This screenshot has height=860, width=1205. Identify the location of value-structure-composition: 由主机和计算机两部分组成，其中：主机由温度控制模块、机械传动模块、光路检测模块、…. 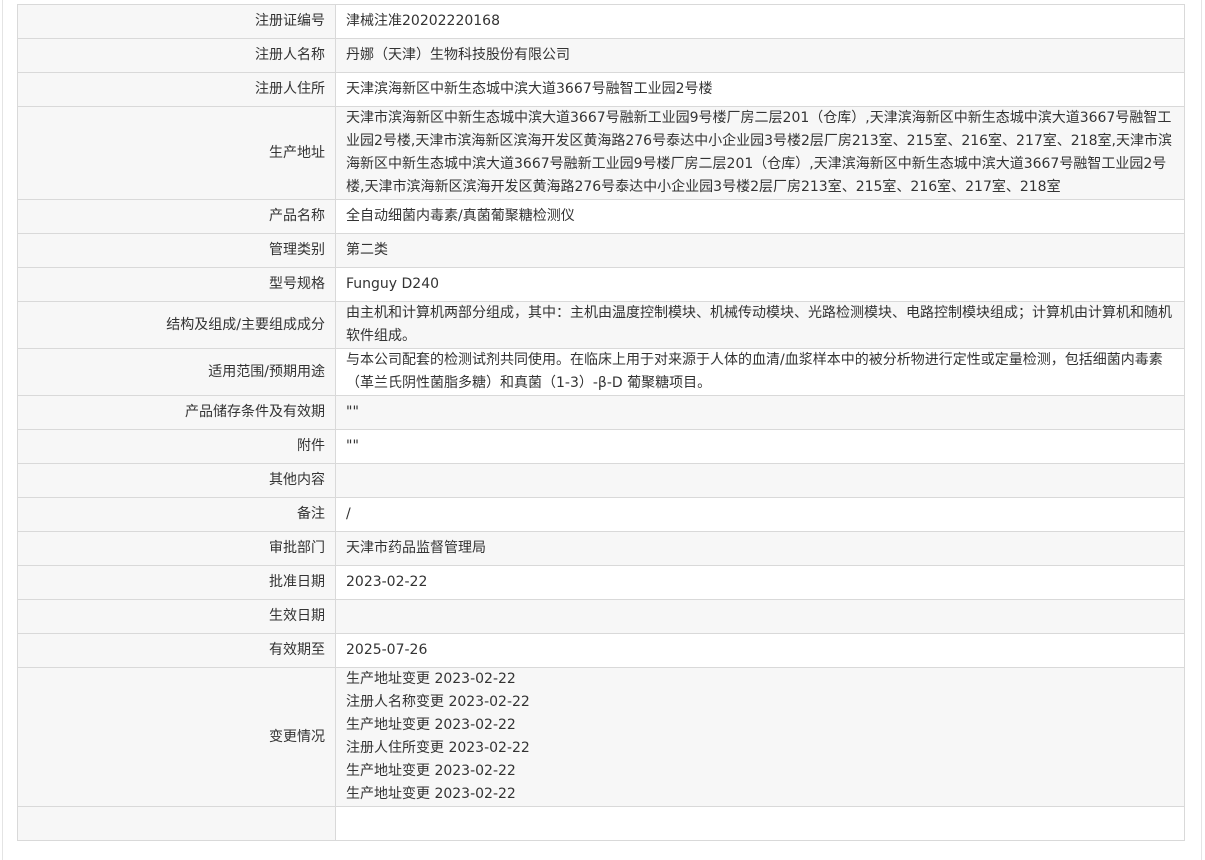
(760, 325).